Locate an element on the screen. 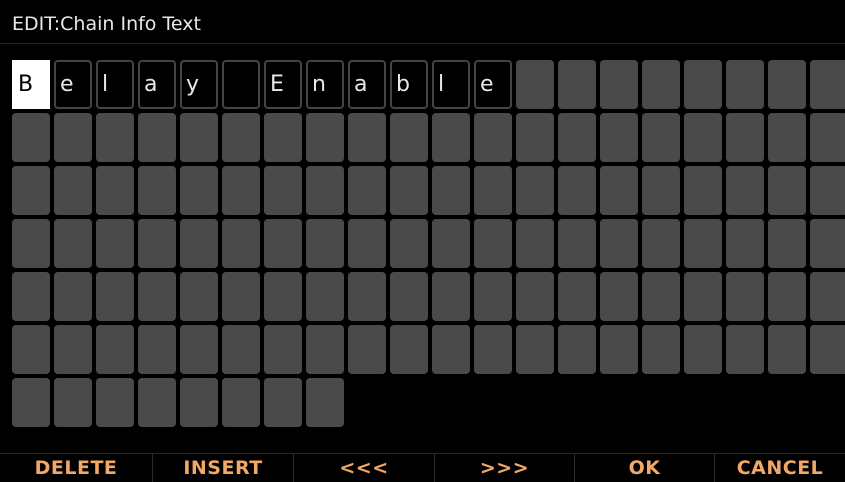  cursor-left-button: <<< is located at coordinates (364, 468).